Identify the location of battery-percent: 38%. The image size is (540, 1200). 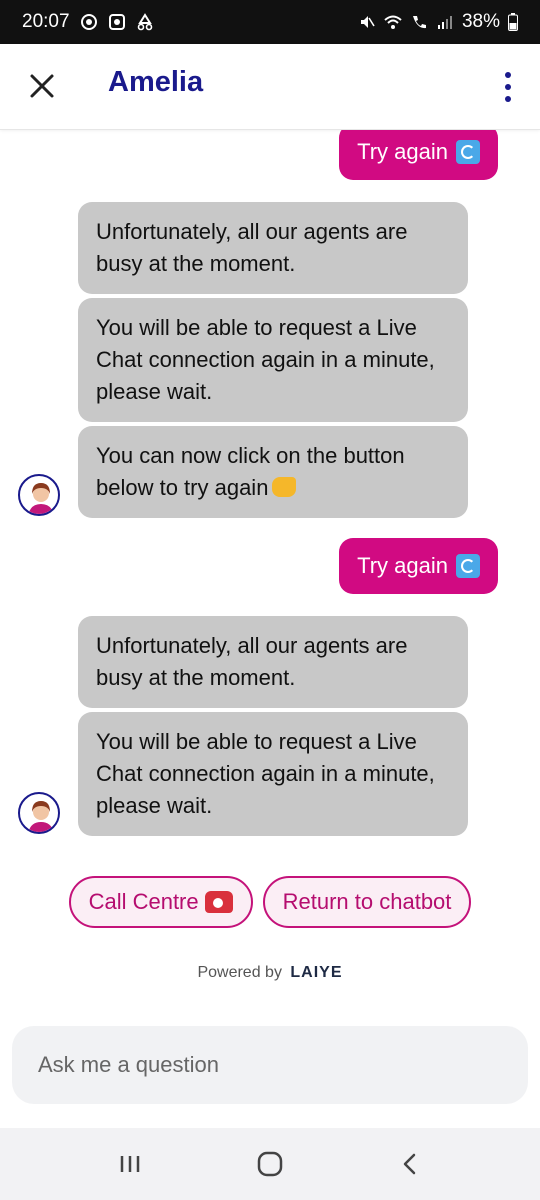
(480, 21).